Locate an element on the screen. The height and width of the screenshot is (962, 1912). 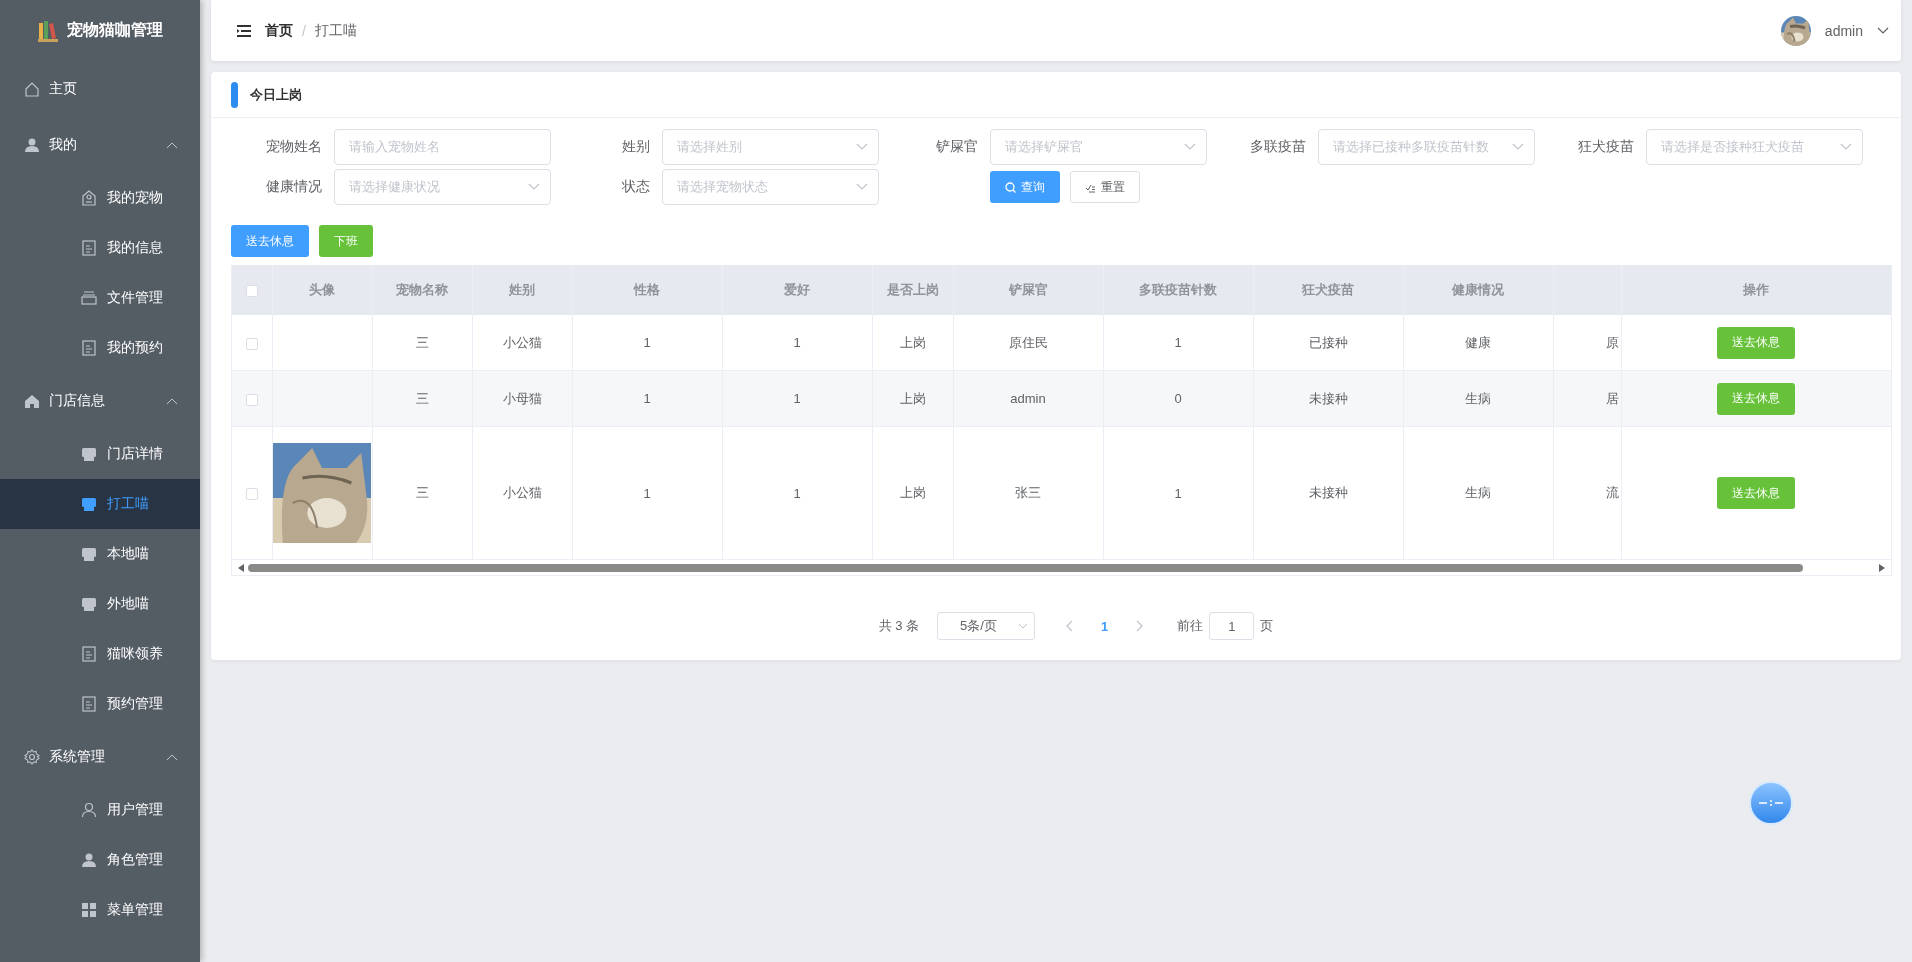
table-cell: 健康 is located at coordinates (1478, 342).